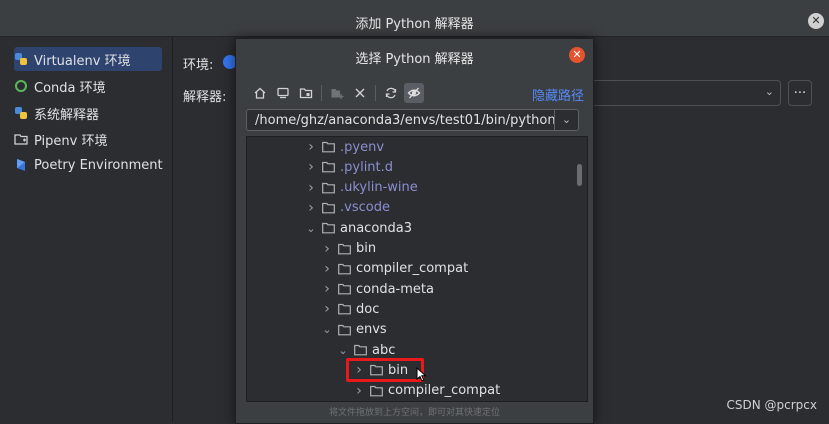 The width and height of the screenshot is (829, 424). I want to click on tree-row: › .pylint.d, so click(348, 167).